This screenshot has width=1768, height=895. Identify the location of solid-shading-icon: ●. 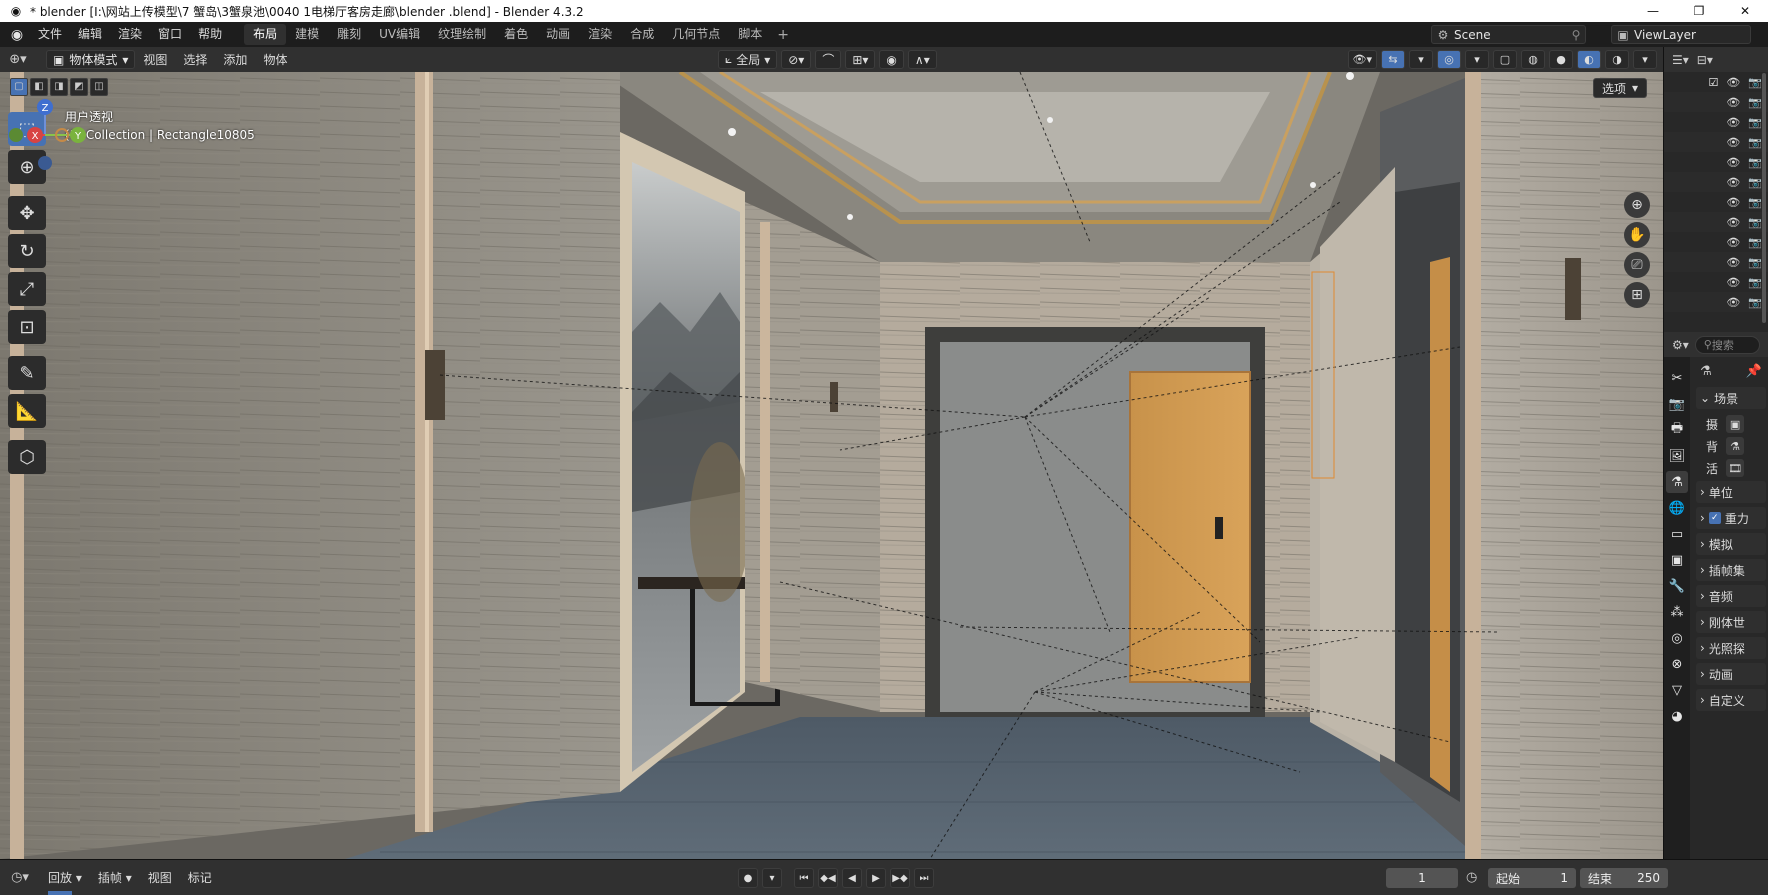
(1561, 59).